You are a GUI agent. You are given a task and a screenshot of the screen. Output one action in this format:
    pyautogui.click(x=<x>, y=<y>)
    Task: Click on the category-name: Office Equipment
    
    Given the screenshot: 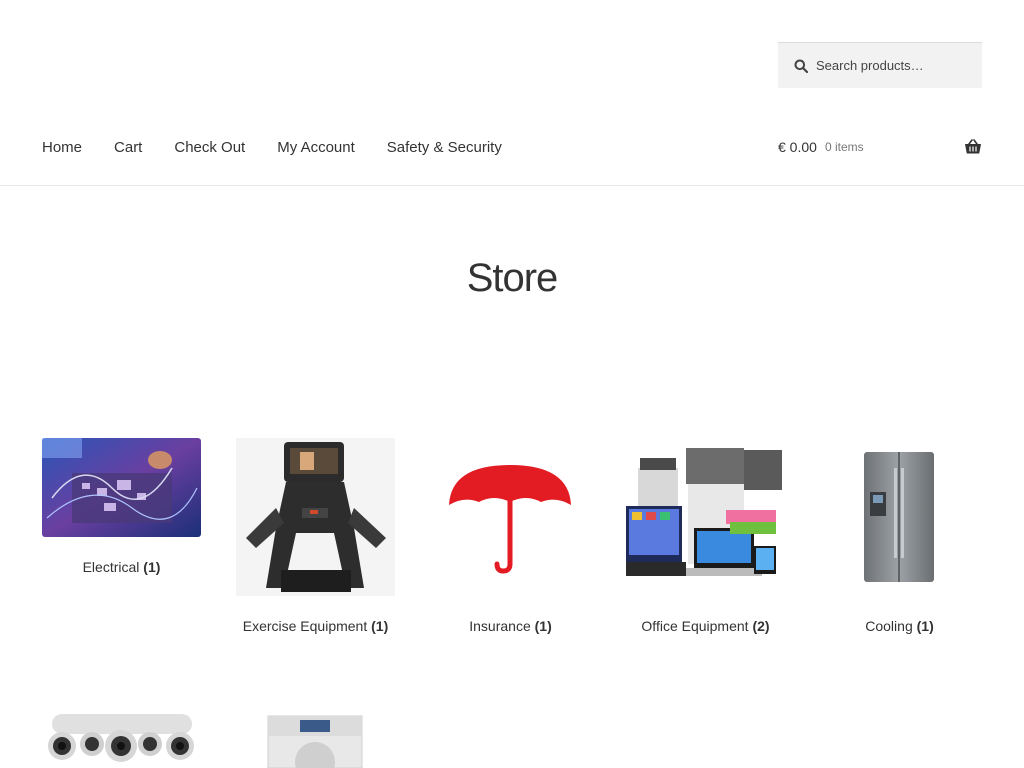 What is the action you would take?
    pyautogui.click(x=695, y=626)
    